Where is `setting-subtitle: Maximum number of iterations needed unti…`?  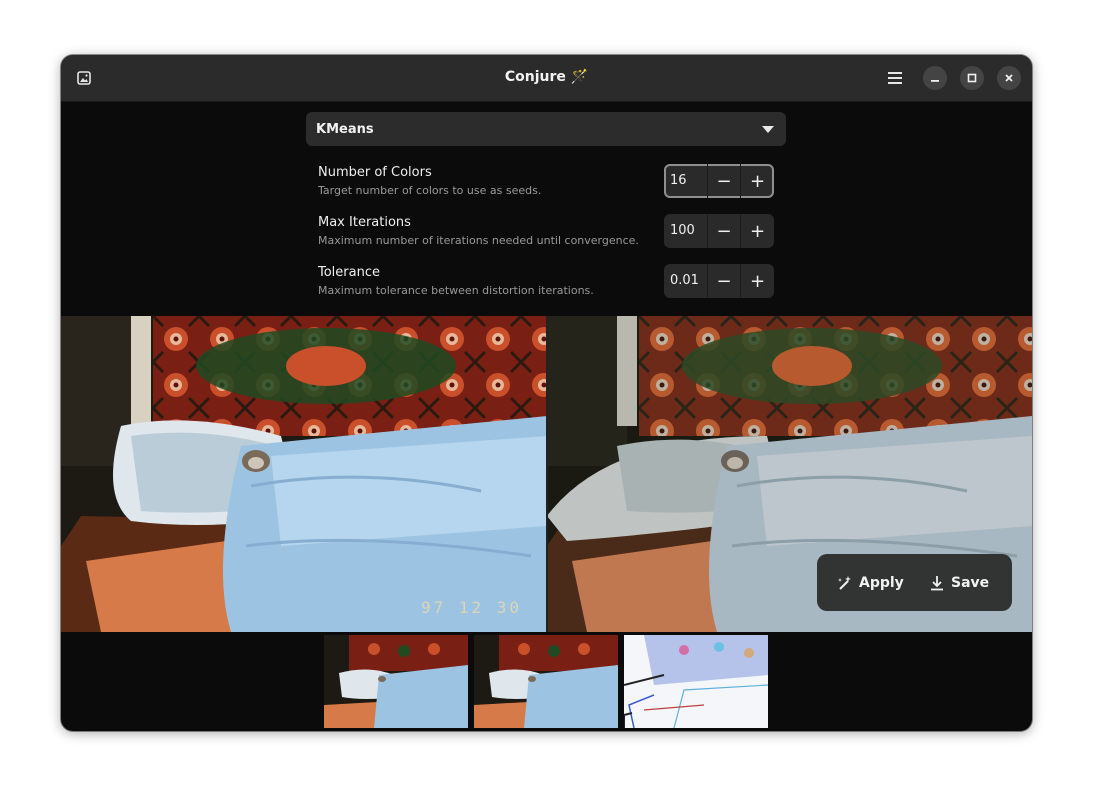 setting-subtitle: Maximum number of iterations needed unti… is located at coordinates (478, 240).